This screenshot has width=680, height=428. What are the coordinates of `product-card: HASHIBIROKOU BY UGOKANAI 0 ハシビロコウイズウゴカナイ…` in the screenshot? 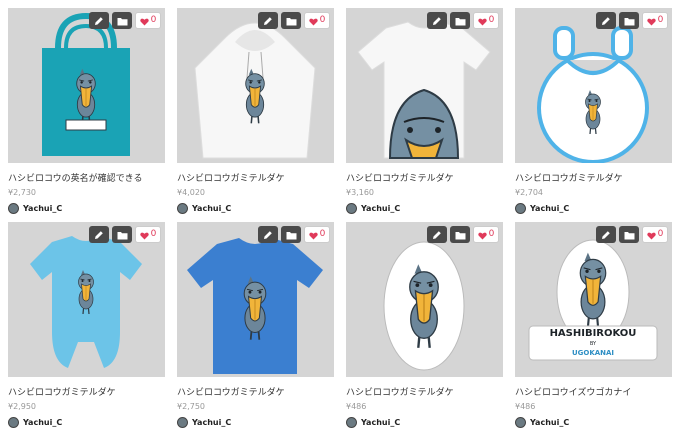 It's located at (593, 325).